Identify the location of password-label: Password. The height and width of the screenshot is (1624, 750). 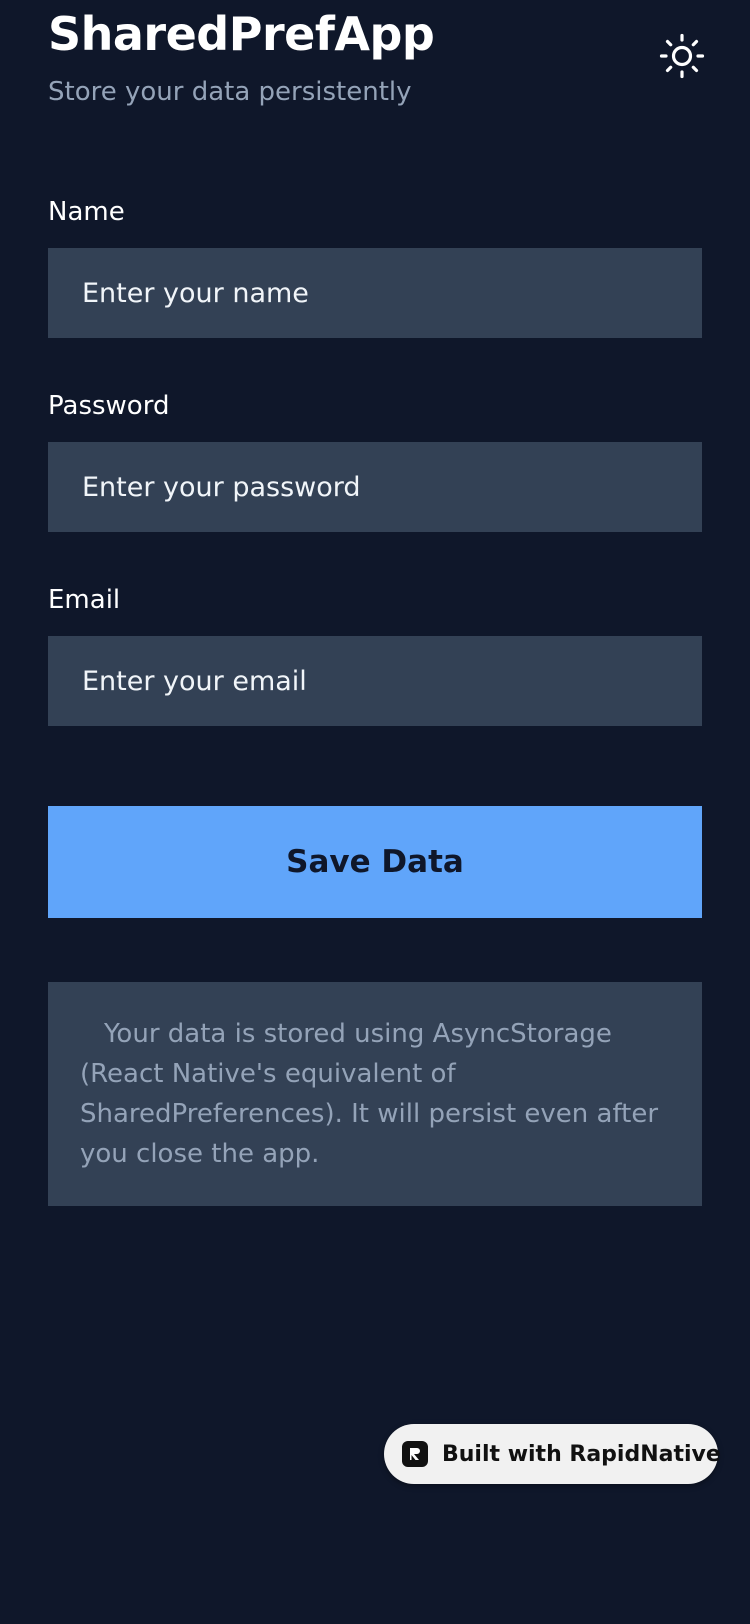
(109, 406).